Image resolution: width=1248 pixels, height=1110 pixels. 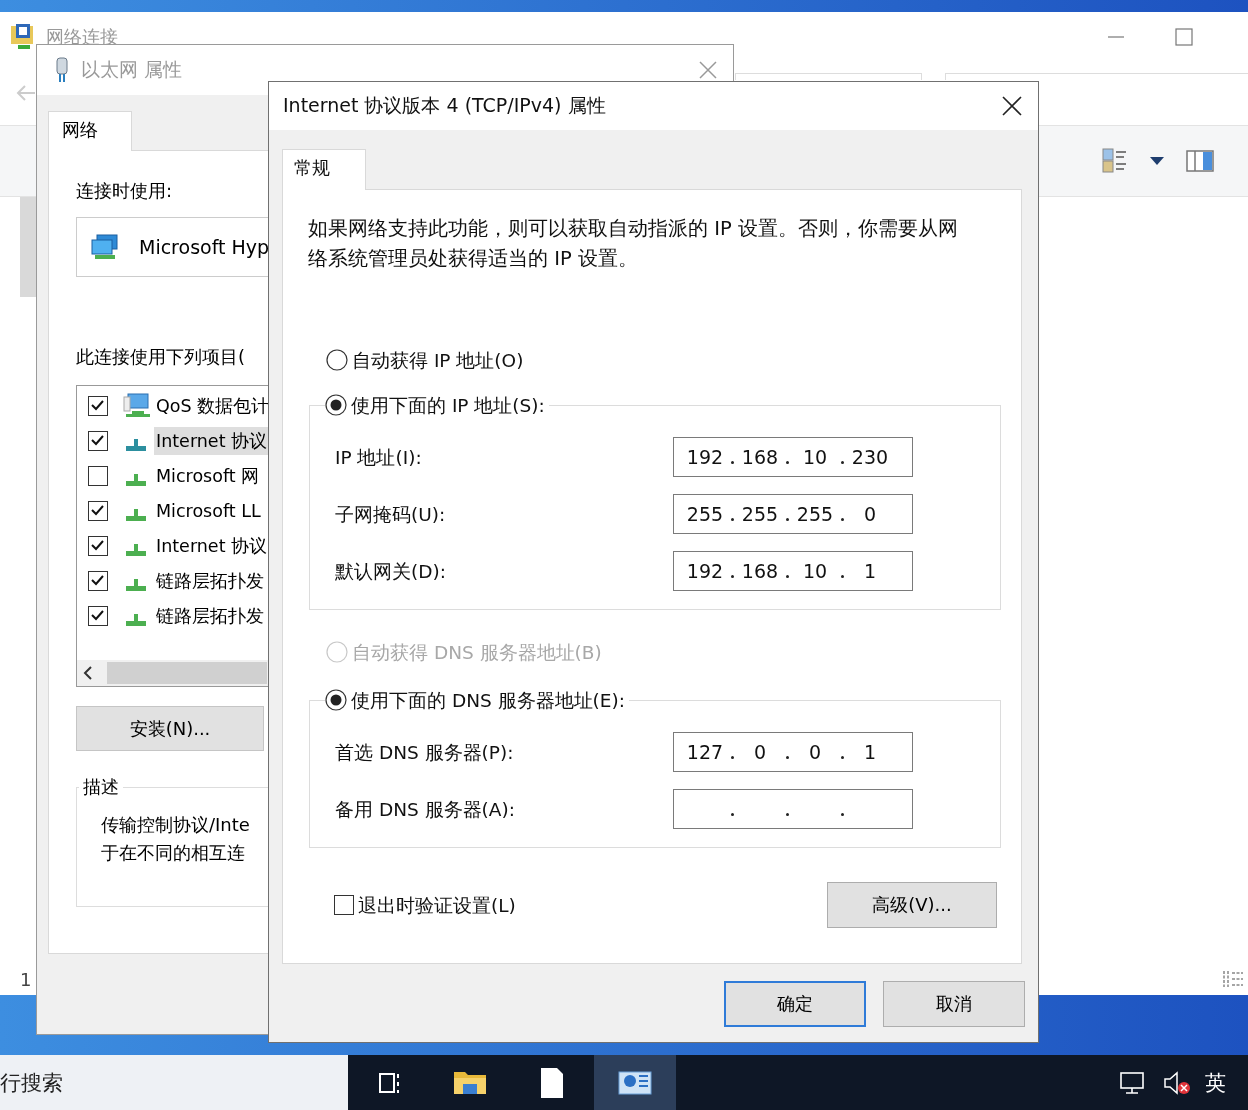 I want to click on adapter-name: Microsoft Hyp, so click(x=204, y=247).